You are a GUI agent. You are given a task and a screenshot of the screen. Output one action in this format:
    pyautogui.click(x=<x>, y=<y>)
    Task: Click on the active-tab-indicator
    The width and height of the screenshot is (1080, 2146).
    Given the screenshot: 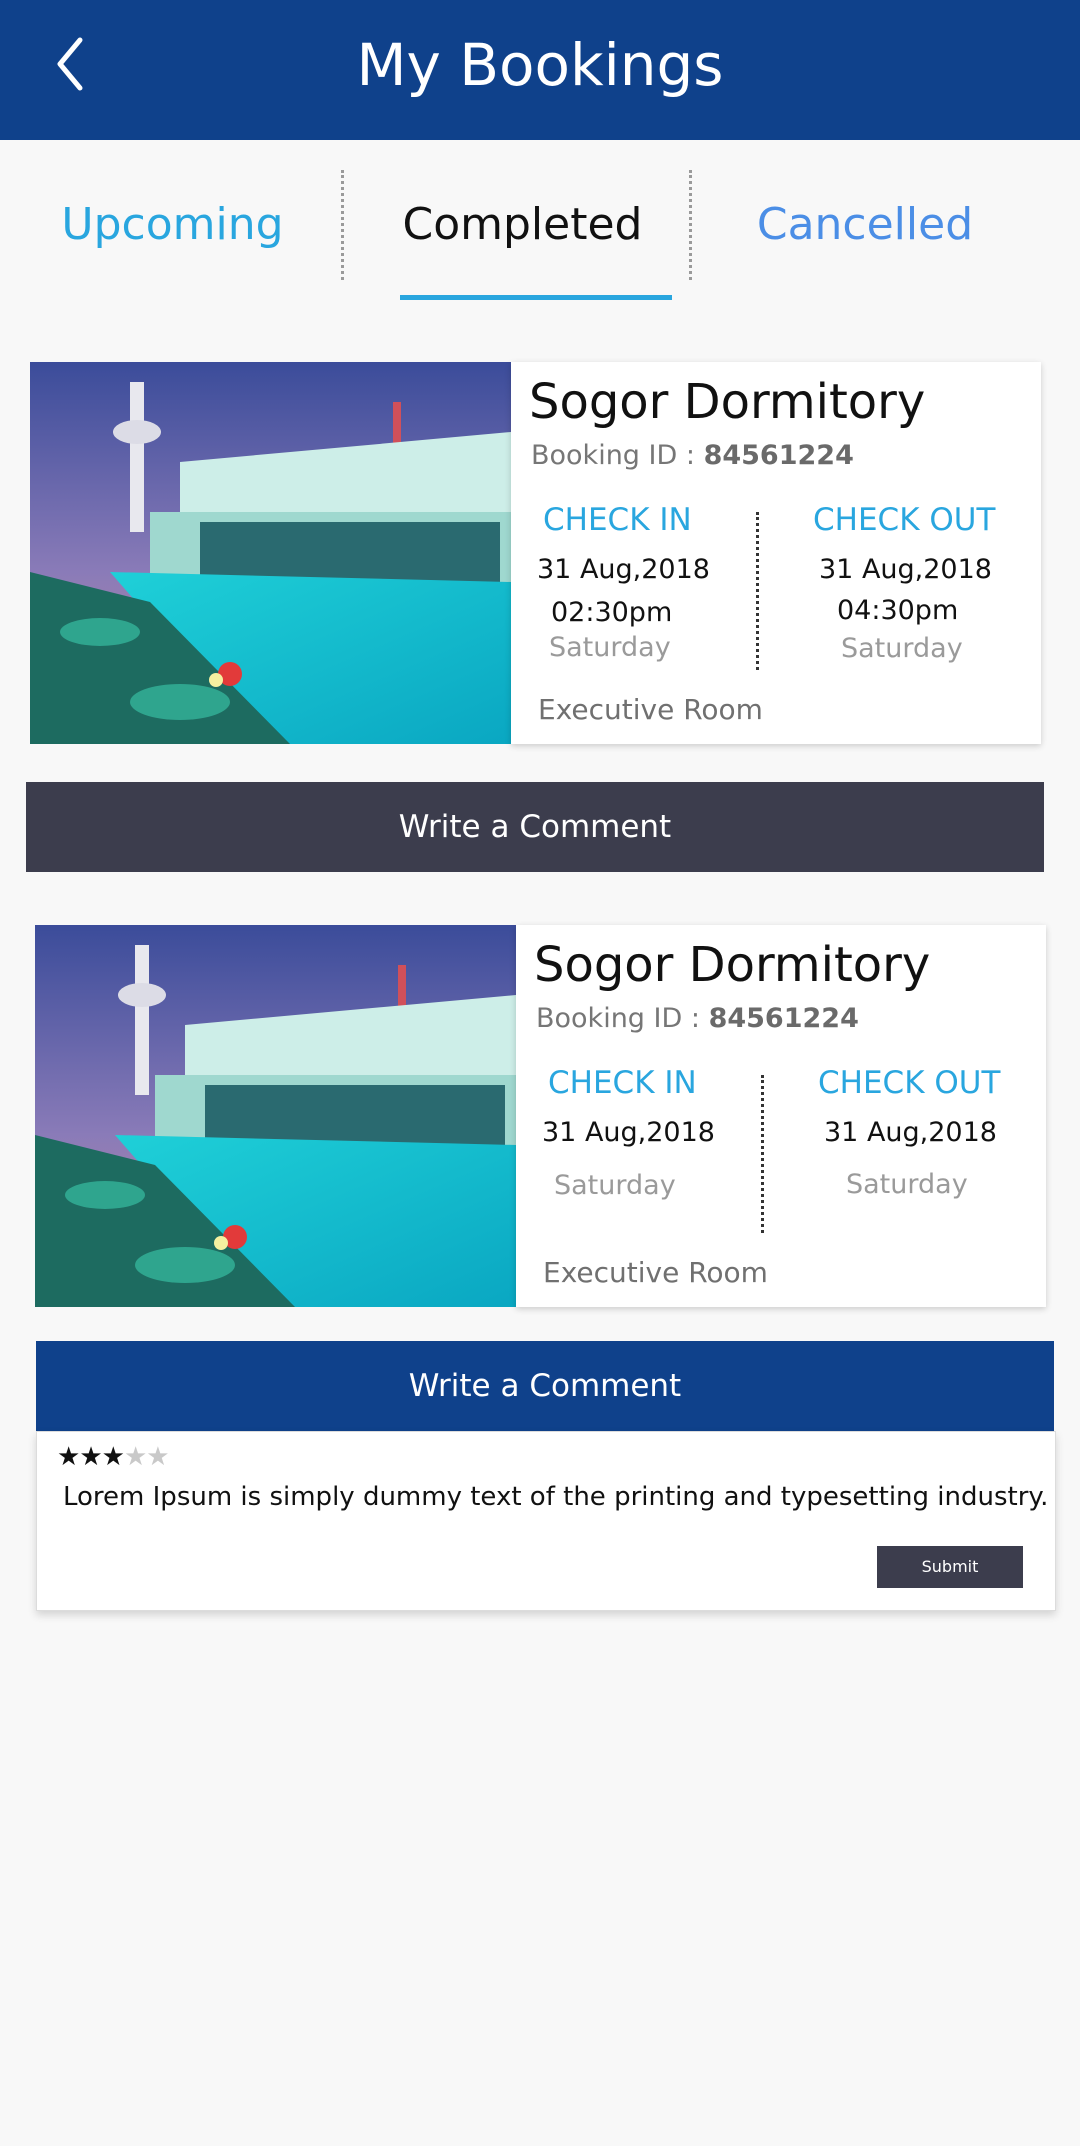 What is the action you would take?
    pyautogui.click(x=536, y=297)
    